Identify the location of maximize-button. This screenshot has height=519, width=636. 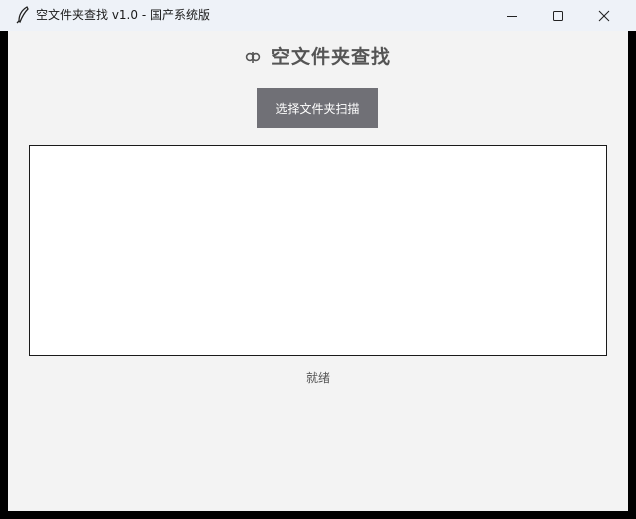
(558, 15).